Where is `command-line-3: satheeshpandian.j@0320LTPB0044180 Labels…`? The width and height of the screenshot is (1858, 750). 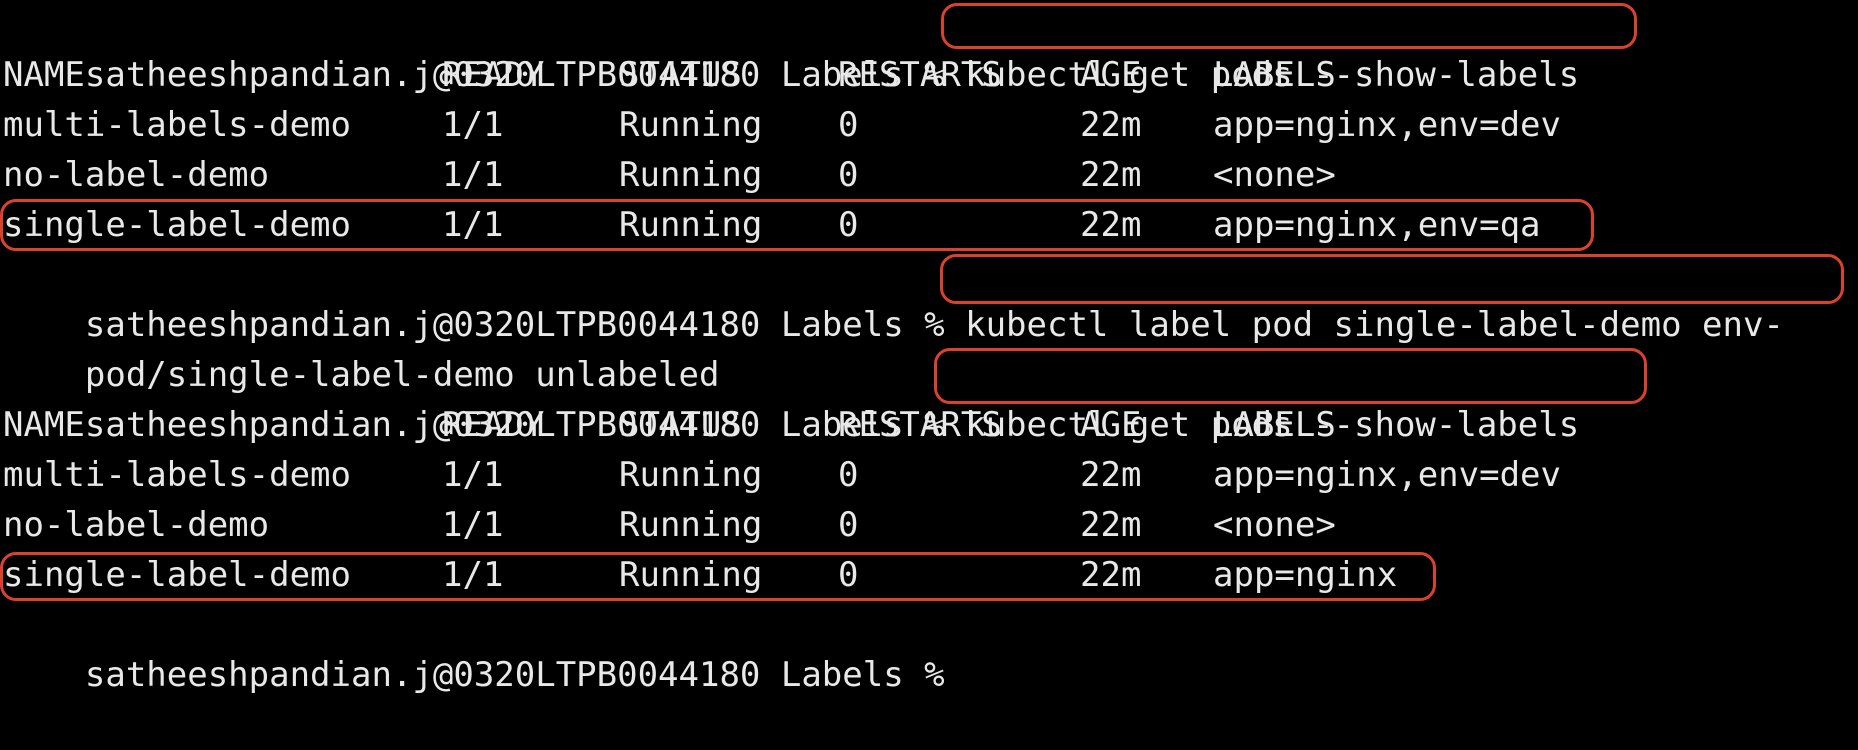 command-line-3: satheeshpandian.j@0320LTPB0044180 Labels… is located at coordinates (791, 397).